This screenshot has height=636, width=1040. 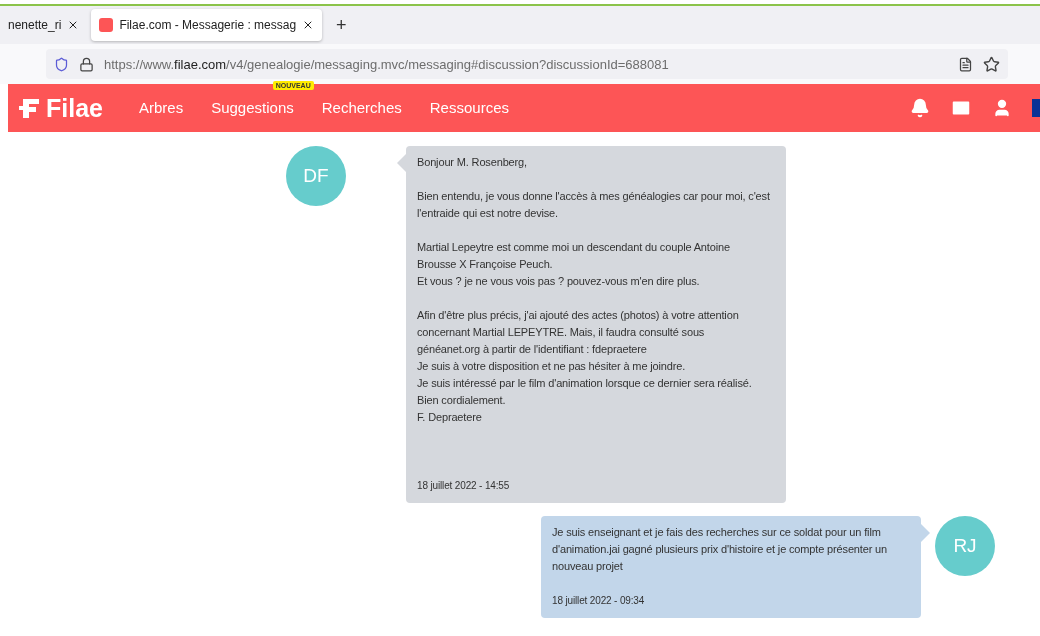 I want to click on logo: Filae, so click(x=60, y=108).